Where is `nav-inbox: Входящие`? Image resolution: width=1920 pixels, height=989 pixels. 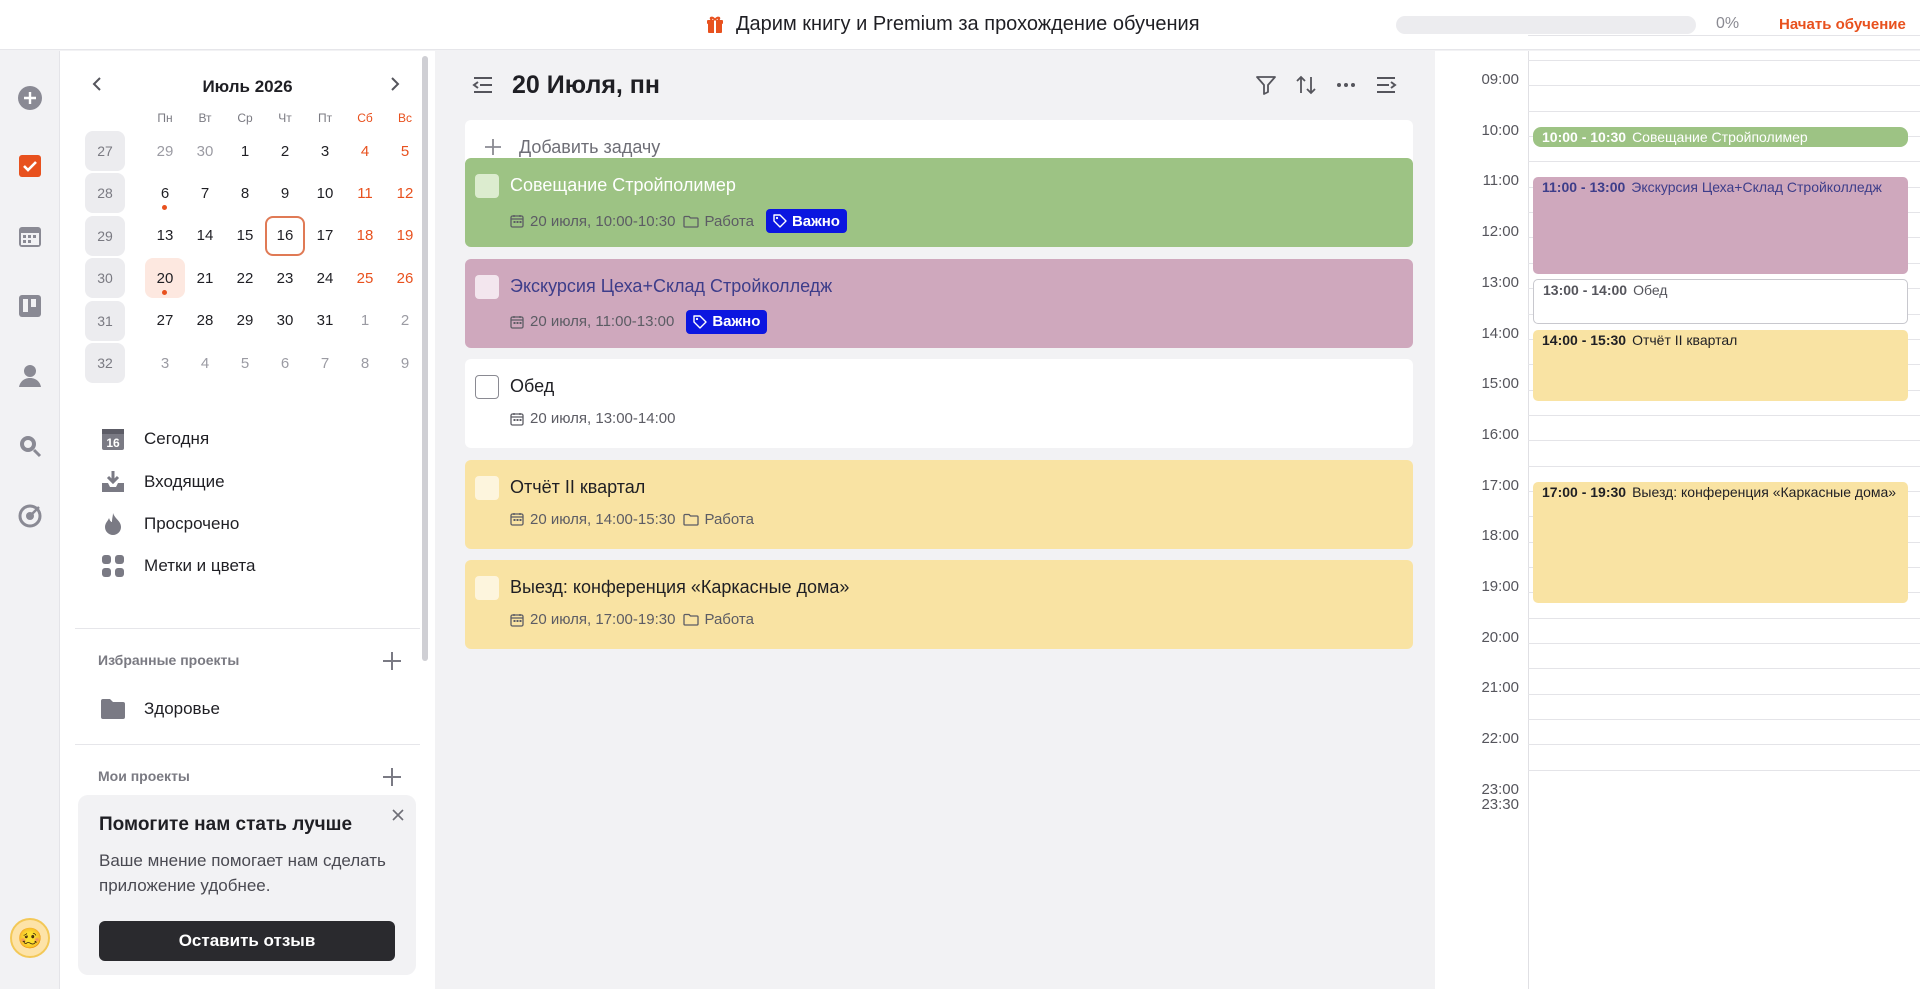
nav-inbox: Входящие is located at coordinates (260, 482).